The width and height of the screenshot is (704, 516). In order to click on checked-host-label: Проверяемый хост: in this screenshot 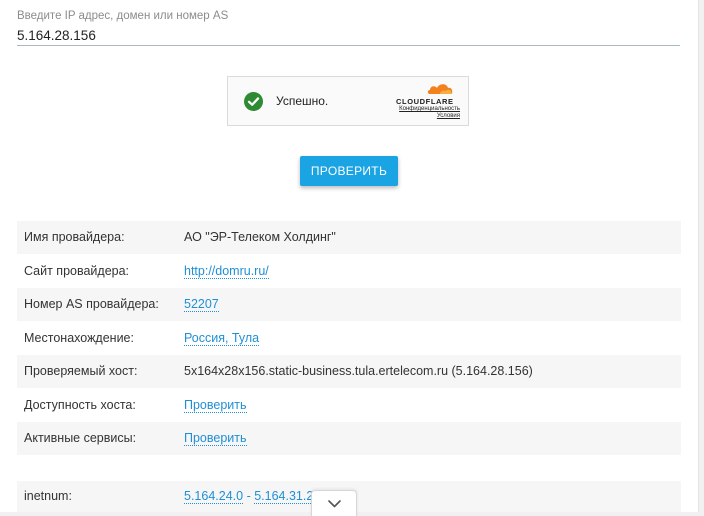, I will do `click(100, 371)`.